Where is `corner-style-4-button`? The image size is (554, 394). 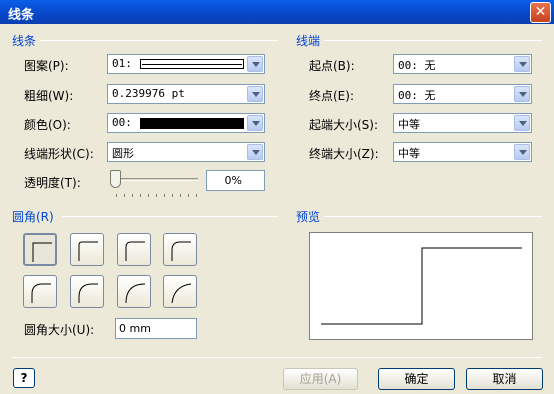
corner-style-4-button is located at coordinates (40, 291).